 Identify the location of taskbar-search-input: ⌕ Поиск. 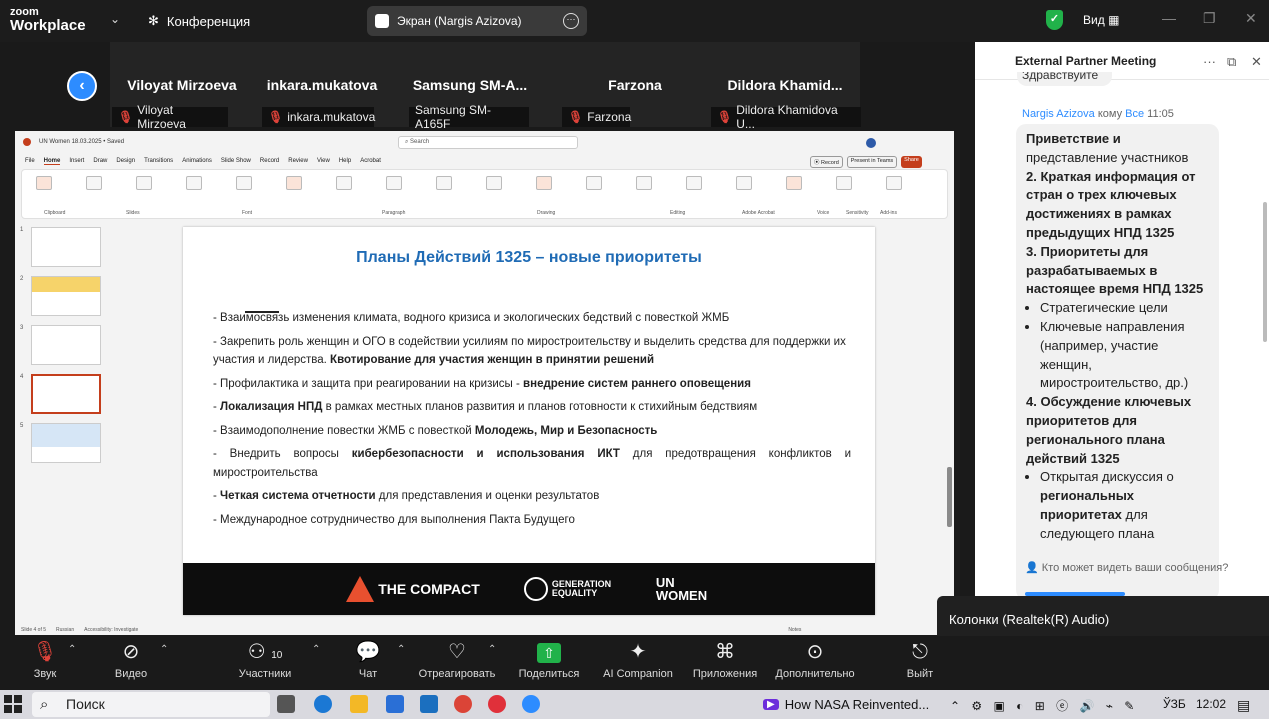
(151, 704).